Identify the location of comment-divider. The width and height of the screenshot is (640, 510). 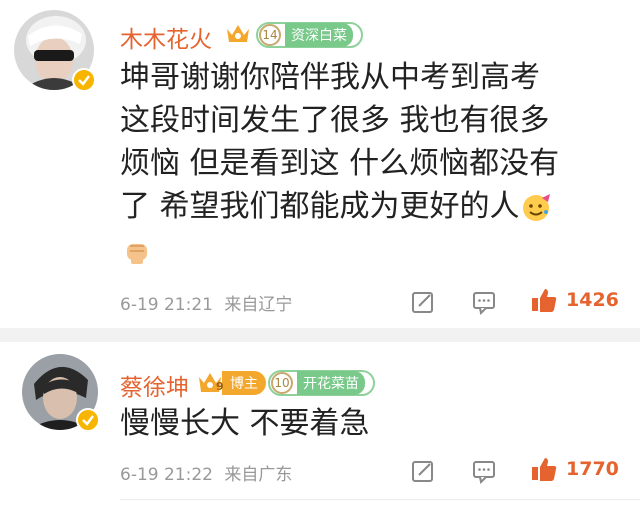
(380, 499).